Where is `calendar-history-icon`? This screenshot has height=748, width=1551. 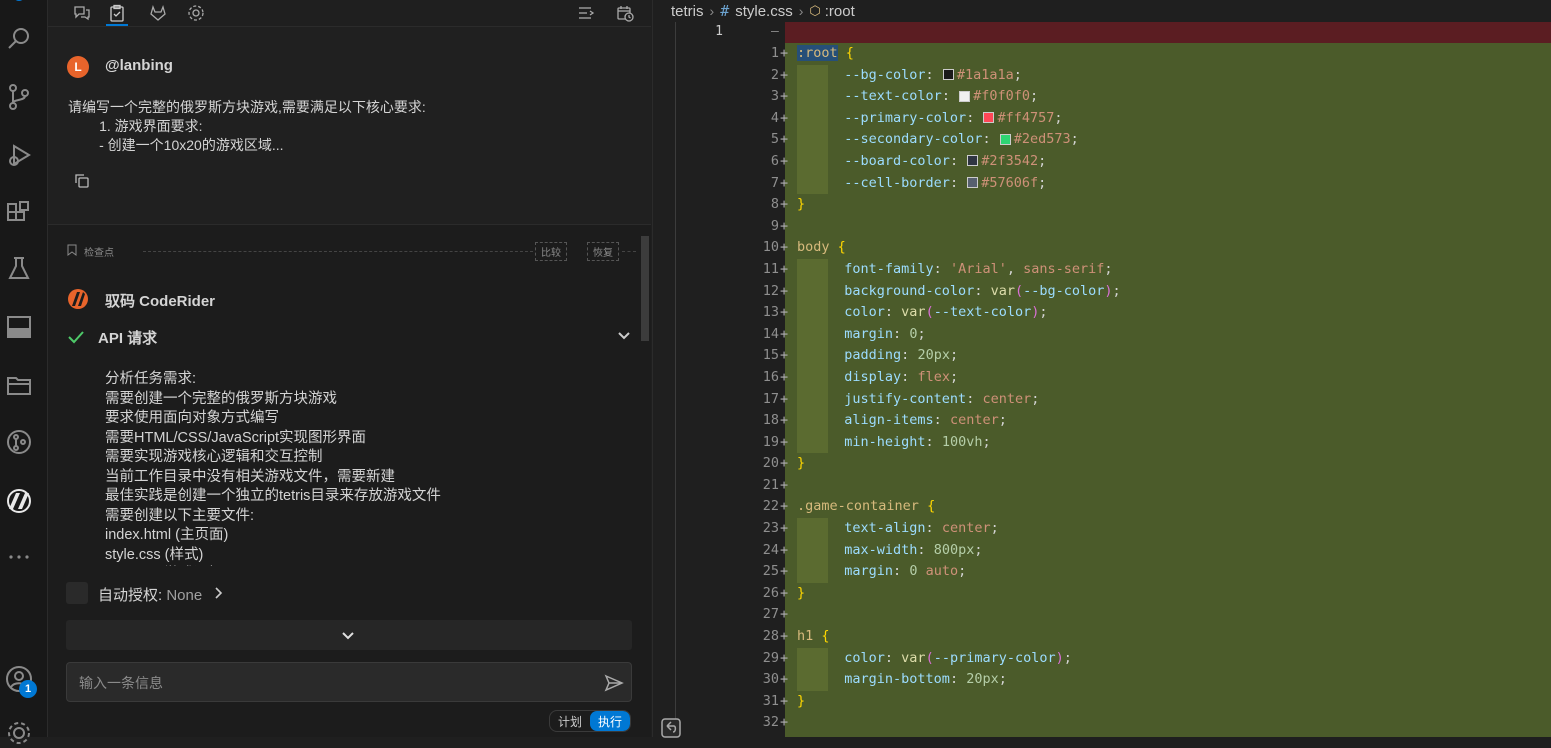 calendar-history-icon is located at coordinates (625, 13).